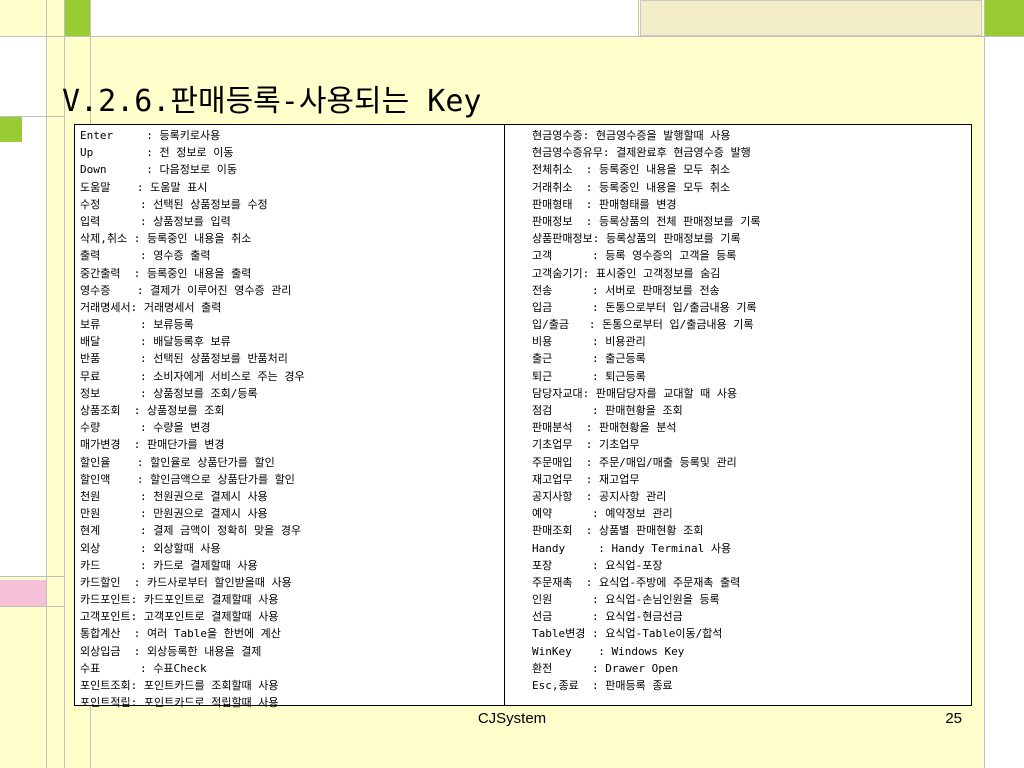 The width and height of the screenshot is (1024, 768). What do you see at coordinates (646, 513) in the screenshot?
I see `key-row: 예약 : 예약정보 관리` at bounding box center [646, 513].